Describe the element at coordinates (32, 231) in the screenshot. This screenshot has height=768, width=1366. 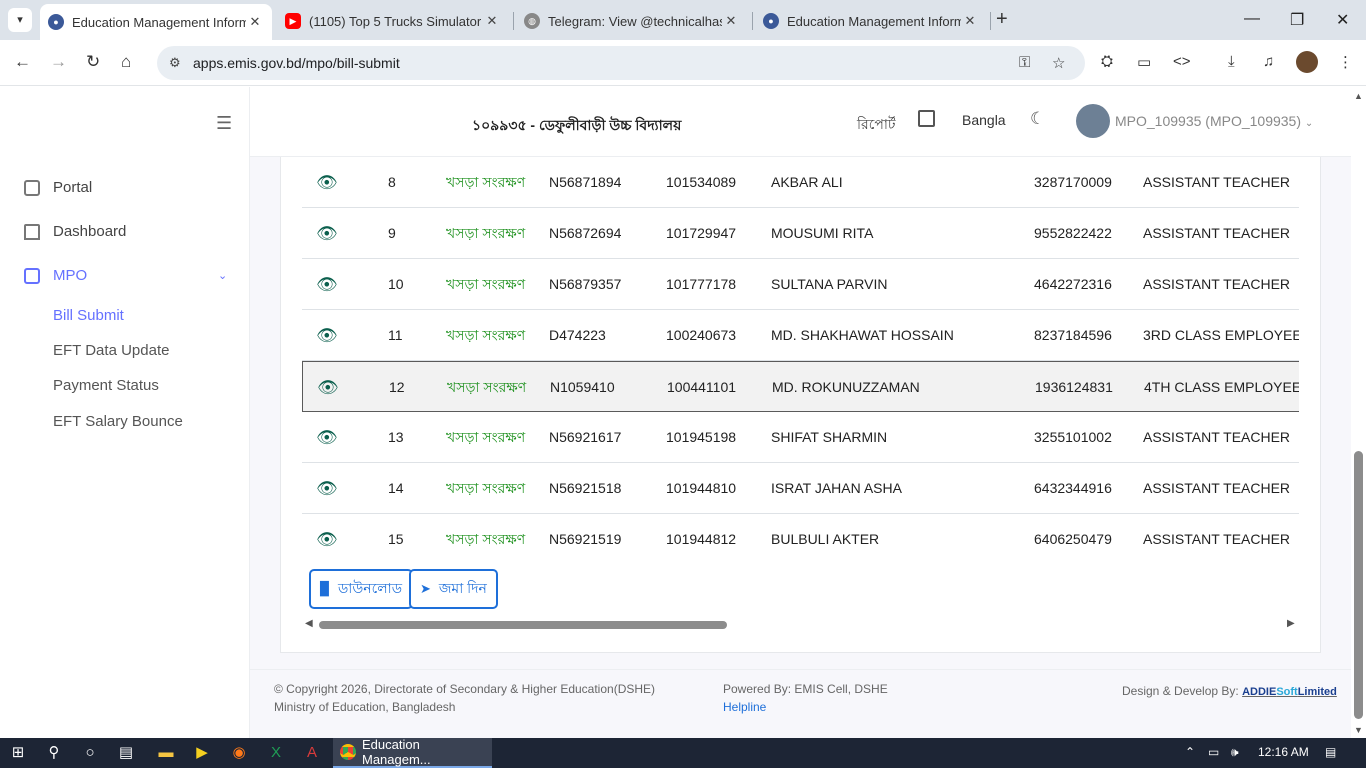
I see `home-icon` at that location.